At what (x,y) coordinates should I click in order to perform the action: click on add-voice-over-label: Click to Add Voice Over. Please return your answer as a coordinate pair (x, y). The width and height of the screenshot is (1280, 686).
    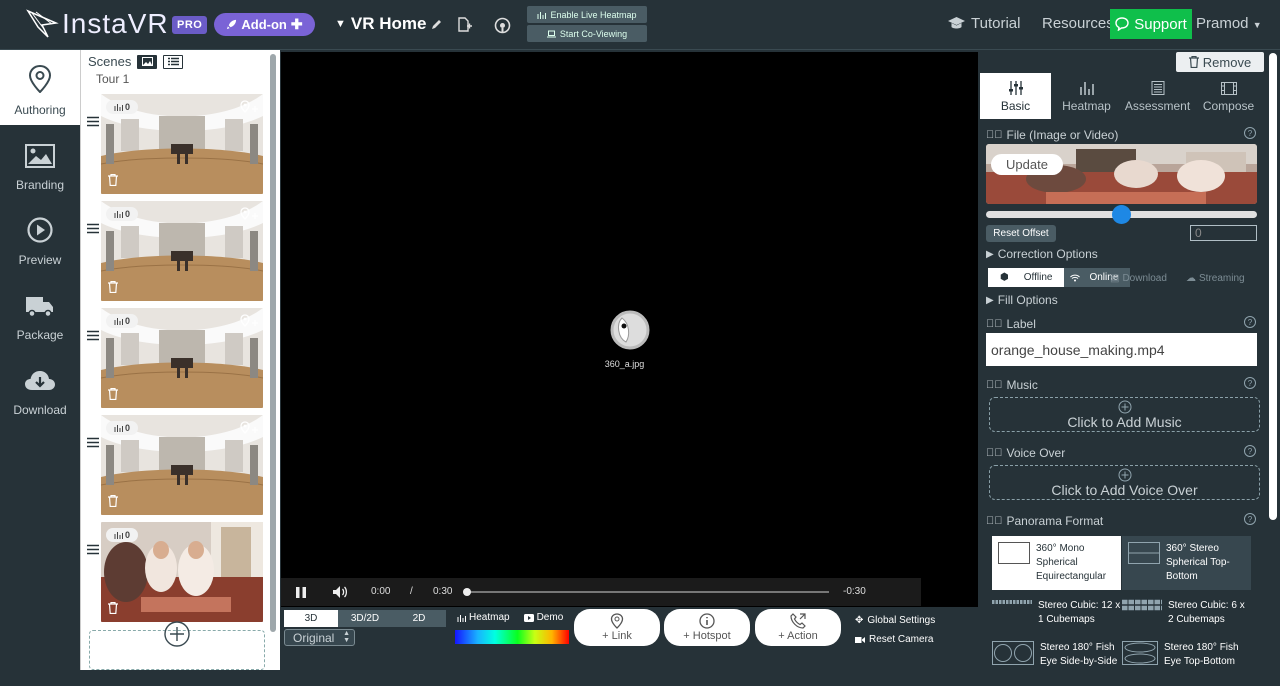
    Looking at the image, I should click on (1124, 489).